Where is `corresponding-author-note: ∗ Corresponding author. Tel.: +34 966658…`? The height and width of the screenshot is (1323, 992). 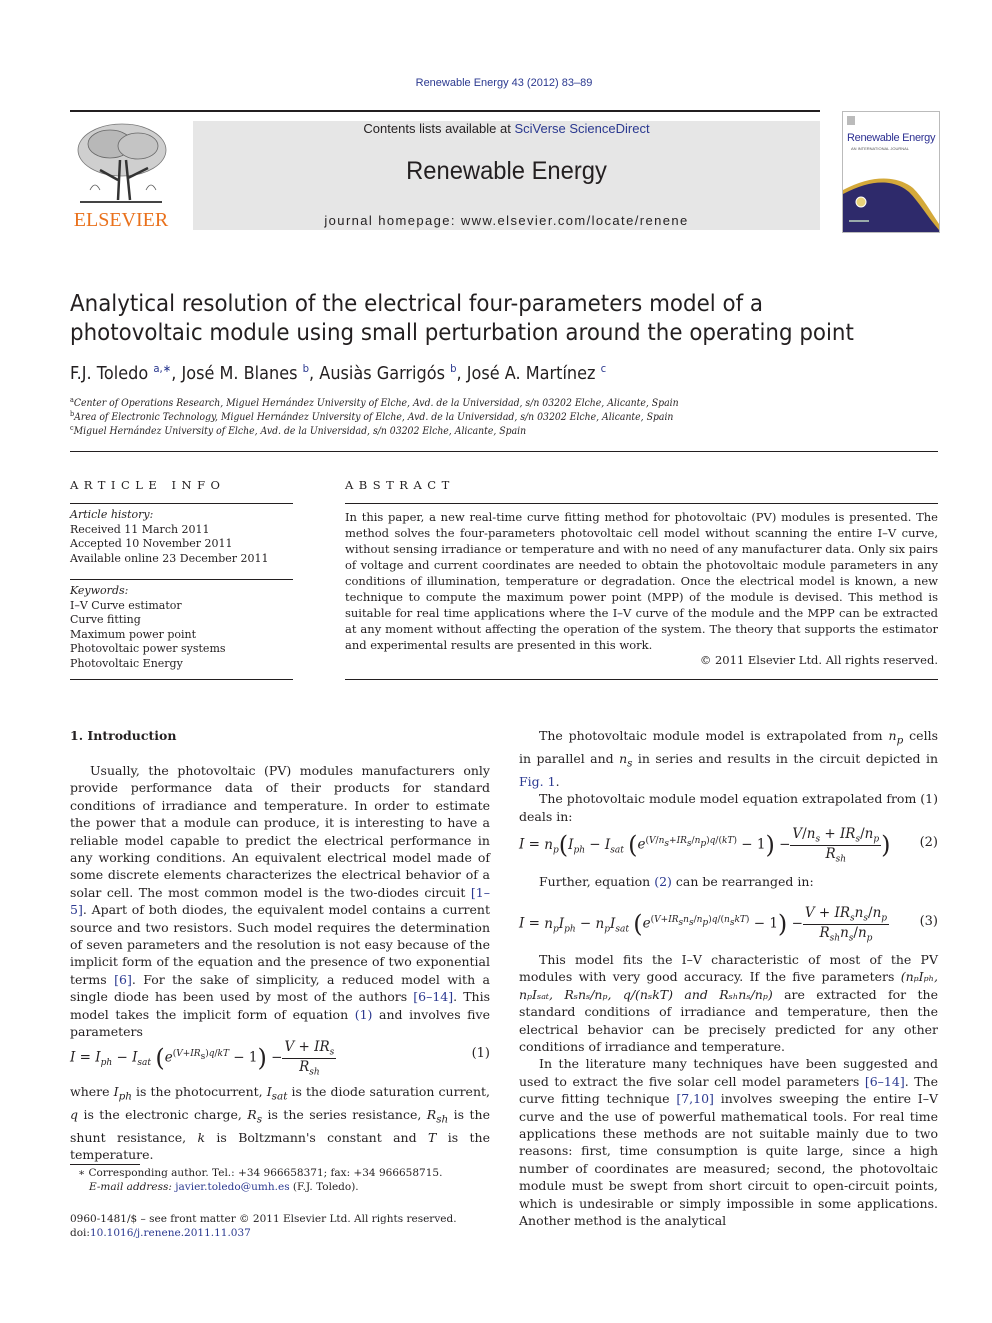 corresponding-author-note: ∗ Corresponding author. Tel.: +34 966658… is located at coordinates (288, 1180).